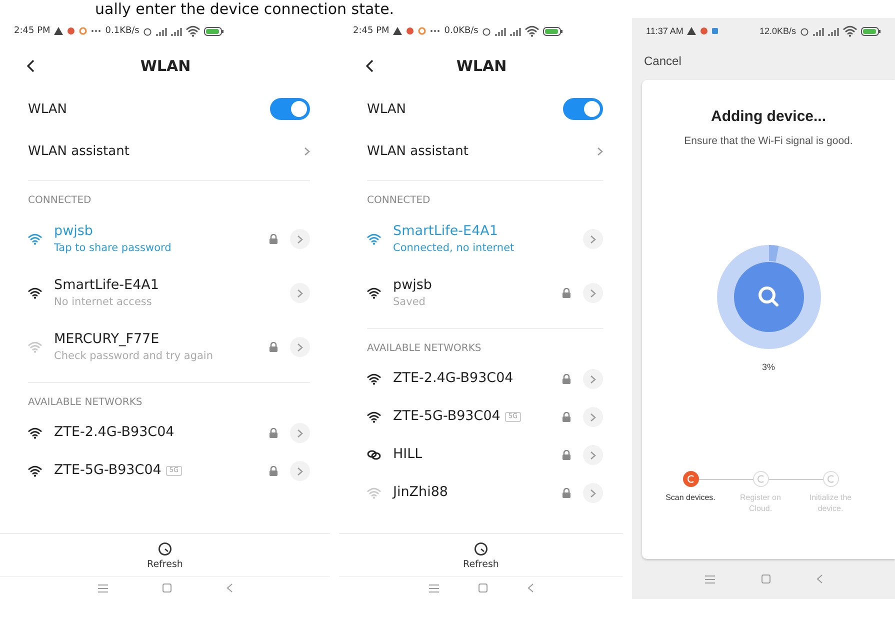 This screenshot has height=617, width=895. What do you see at coordinates (420, 493) in the screenshot?
I see `network-name: JinZhi88` at bounding box center [420, 493].